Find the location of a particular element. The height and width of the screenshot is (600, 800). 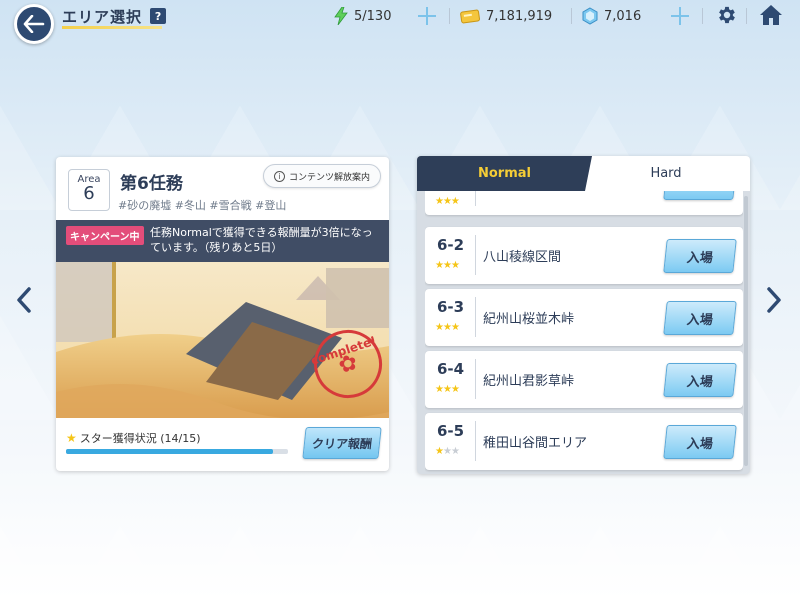

clear-reward-label: クリア報酬 is located at coordinates (342, 443).